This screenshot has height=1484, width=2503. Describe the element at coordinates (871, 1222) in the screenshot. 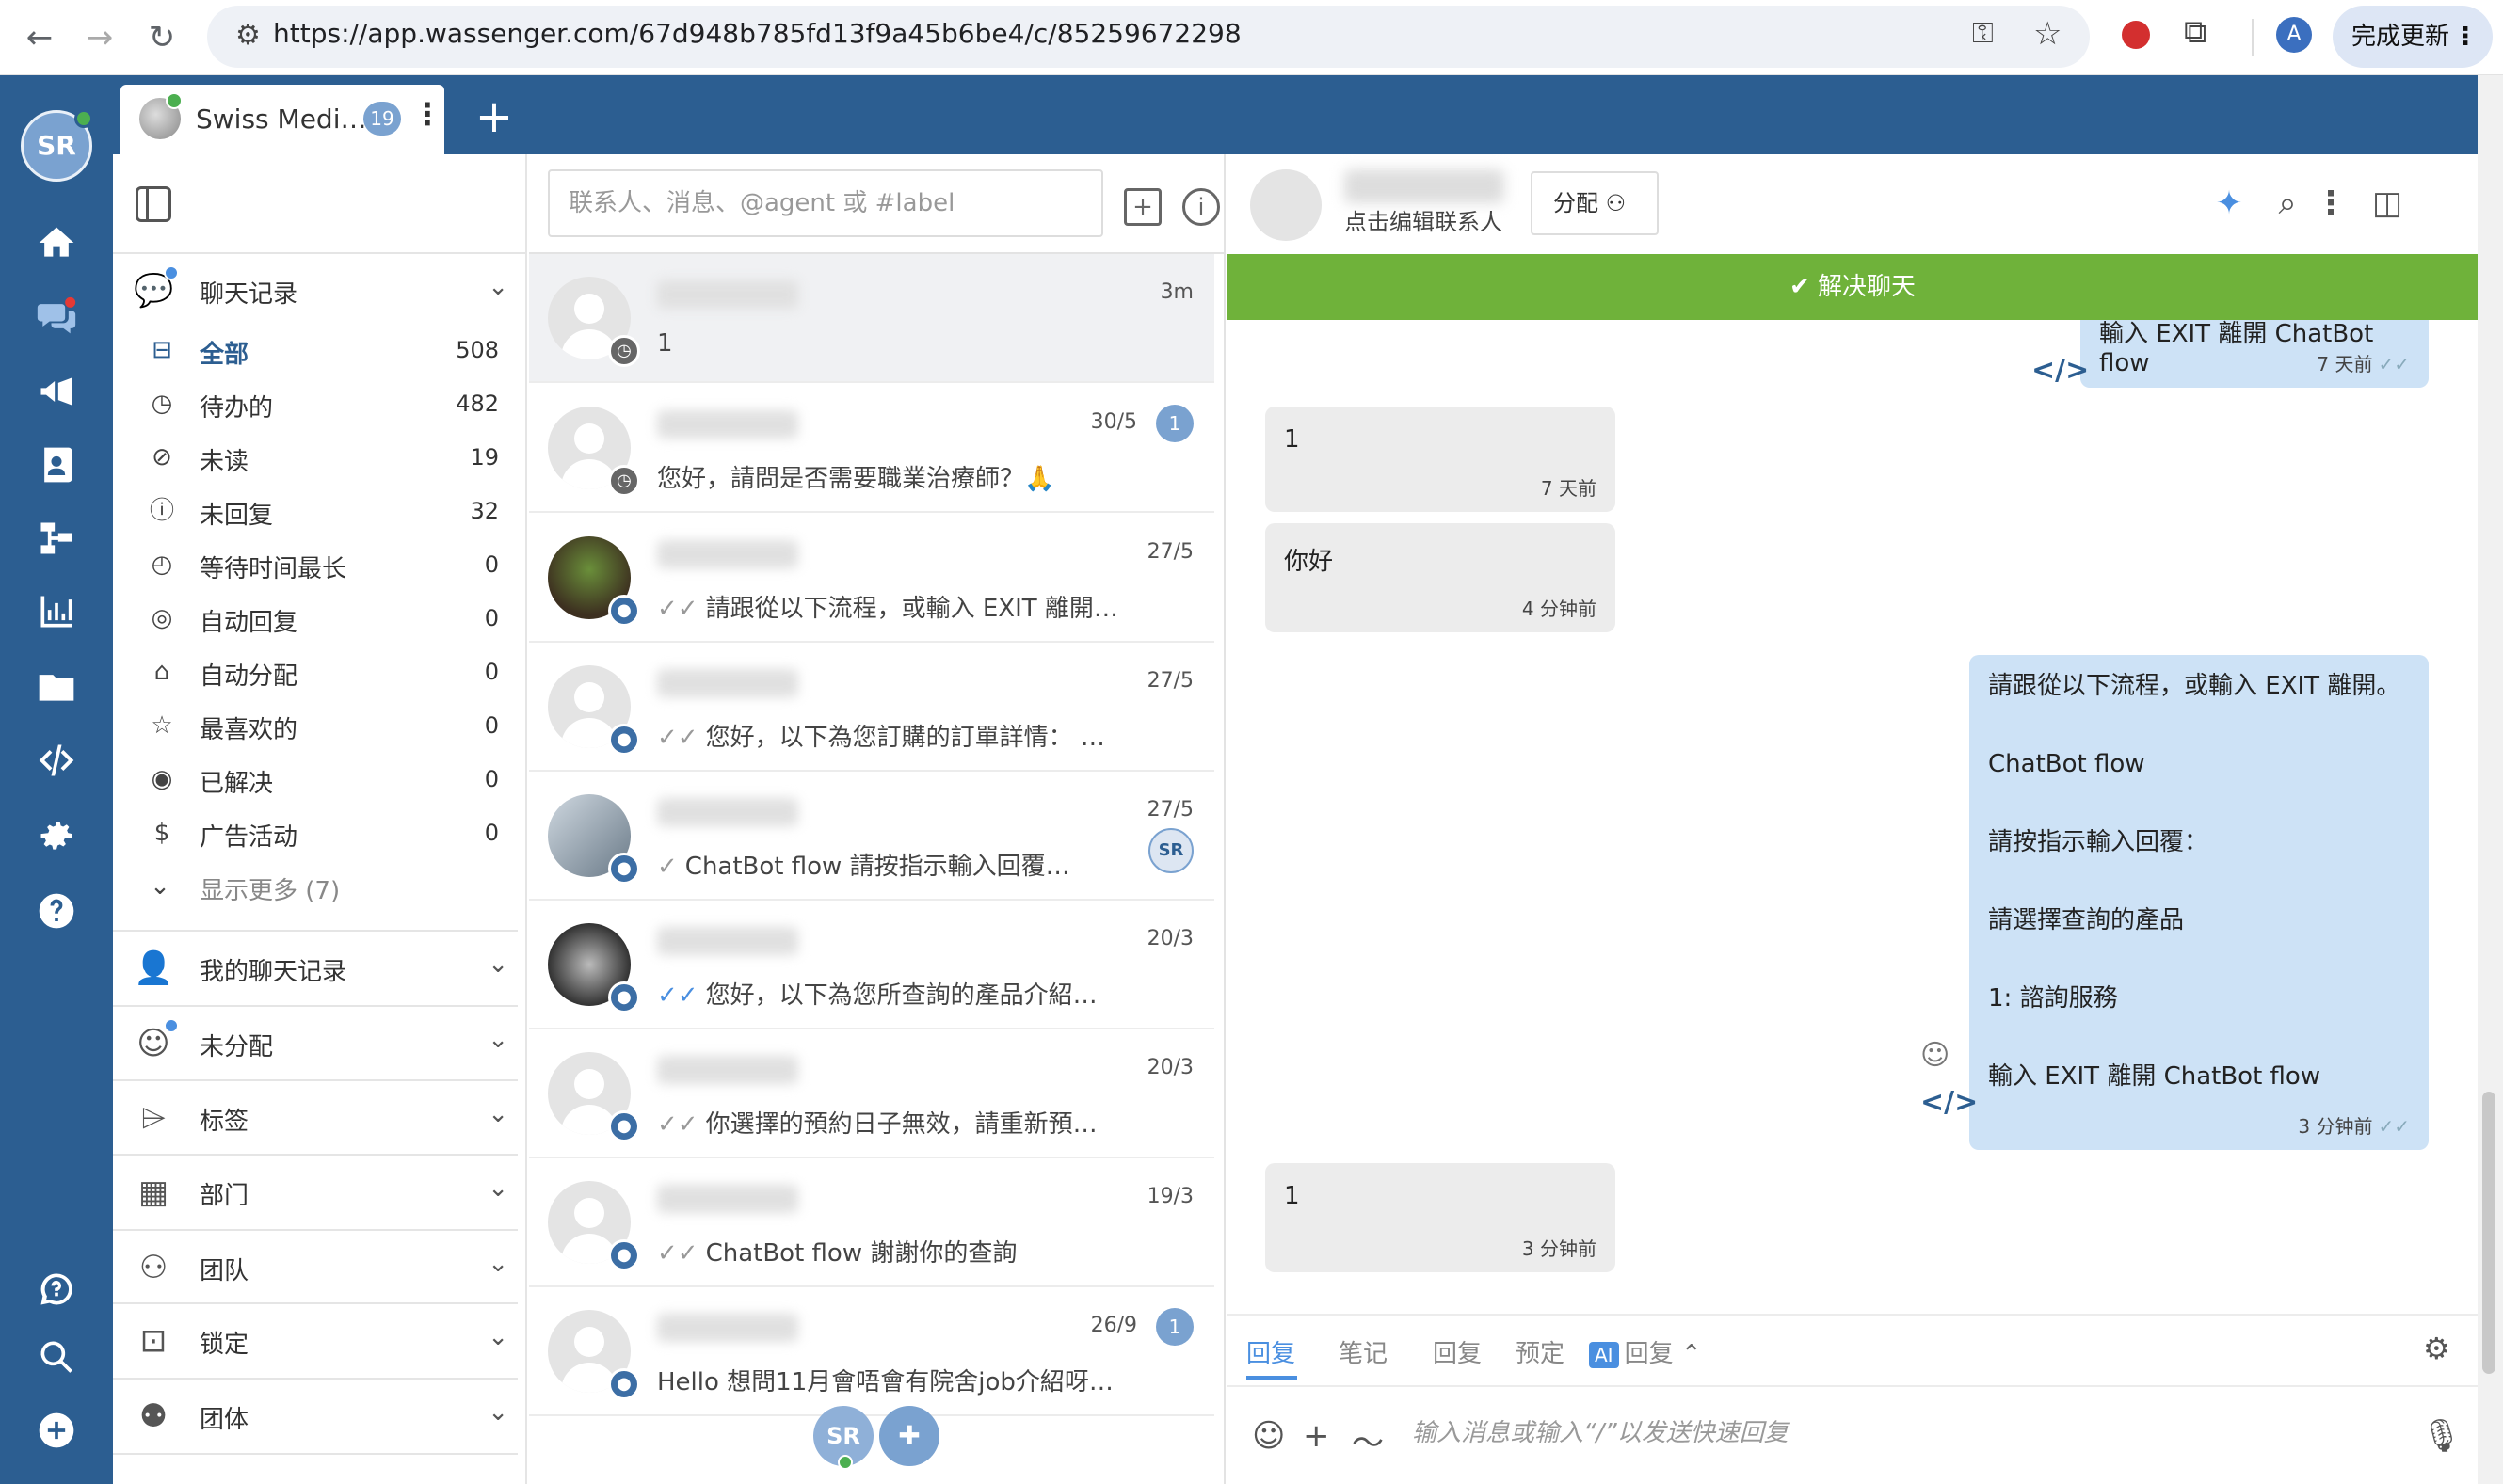

I see `chat-row: ● 19/3 ✓✓ ChatBot flow 謝謝你的查詢` at that location.